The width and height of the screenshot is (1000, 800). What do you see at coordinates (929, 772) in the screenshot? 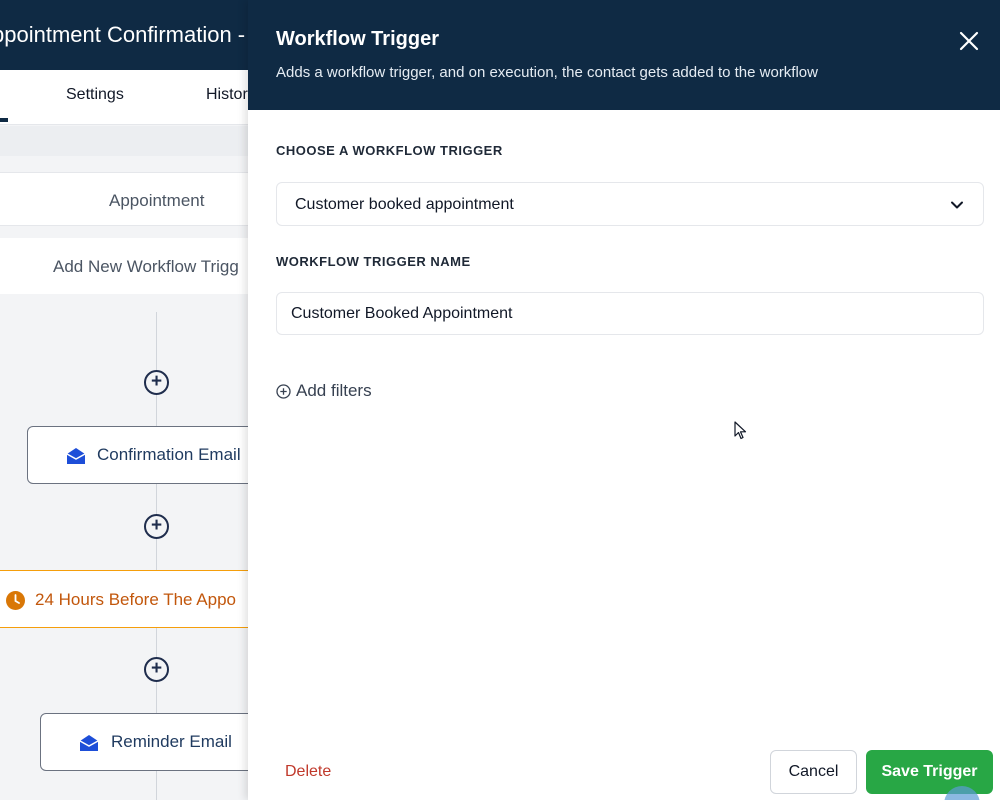
I see `save-trigger-button: Save Trigger` at bounding box center [929, 772].